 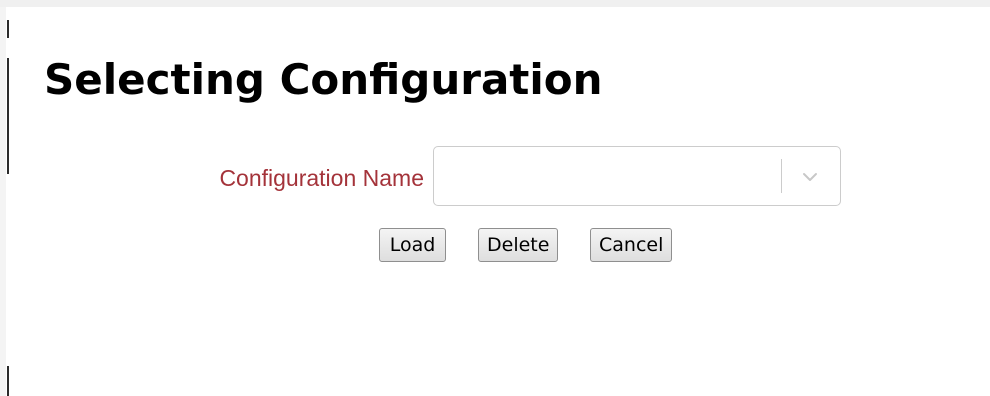 What do you see at coordinates (3, 201) in the screenshot?
I see `window-left-edge` at bounding box center [3, 201].